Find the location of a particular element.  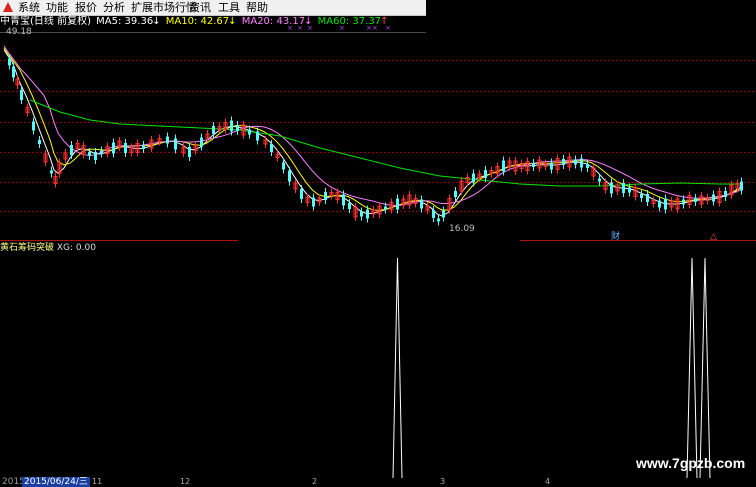

event-dots: × × × × × × × is located at coordinates (339, 28).